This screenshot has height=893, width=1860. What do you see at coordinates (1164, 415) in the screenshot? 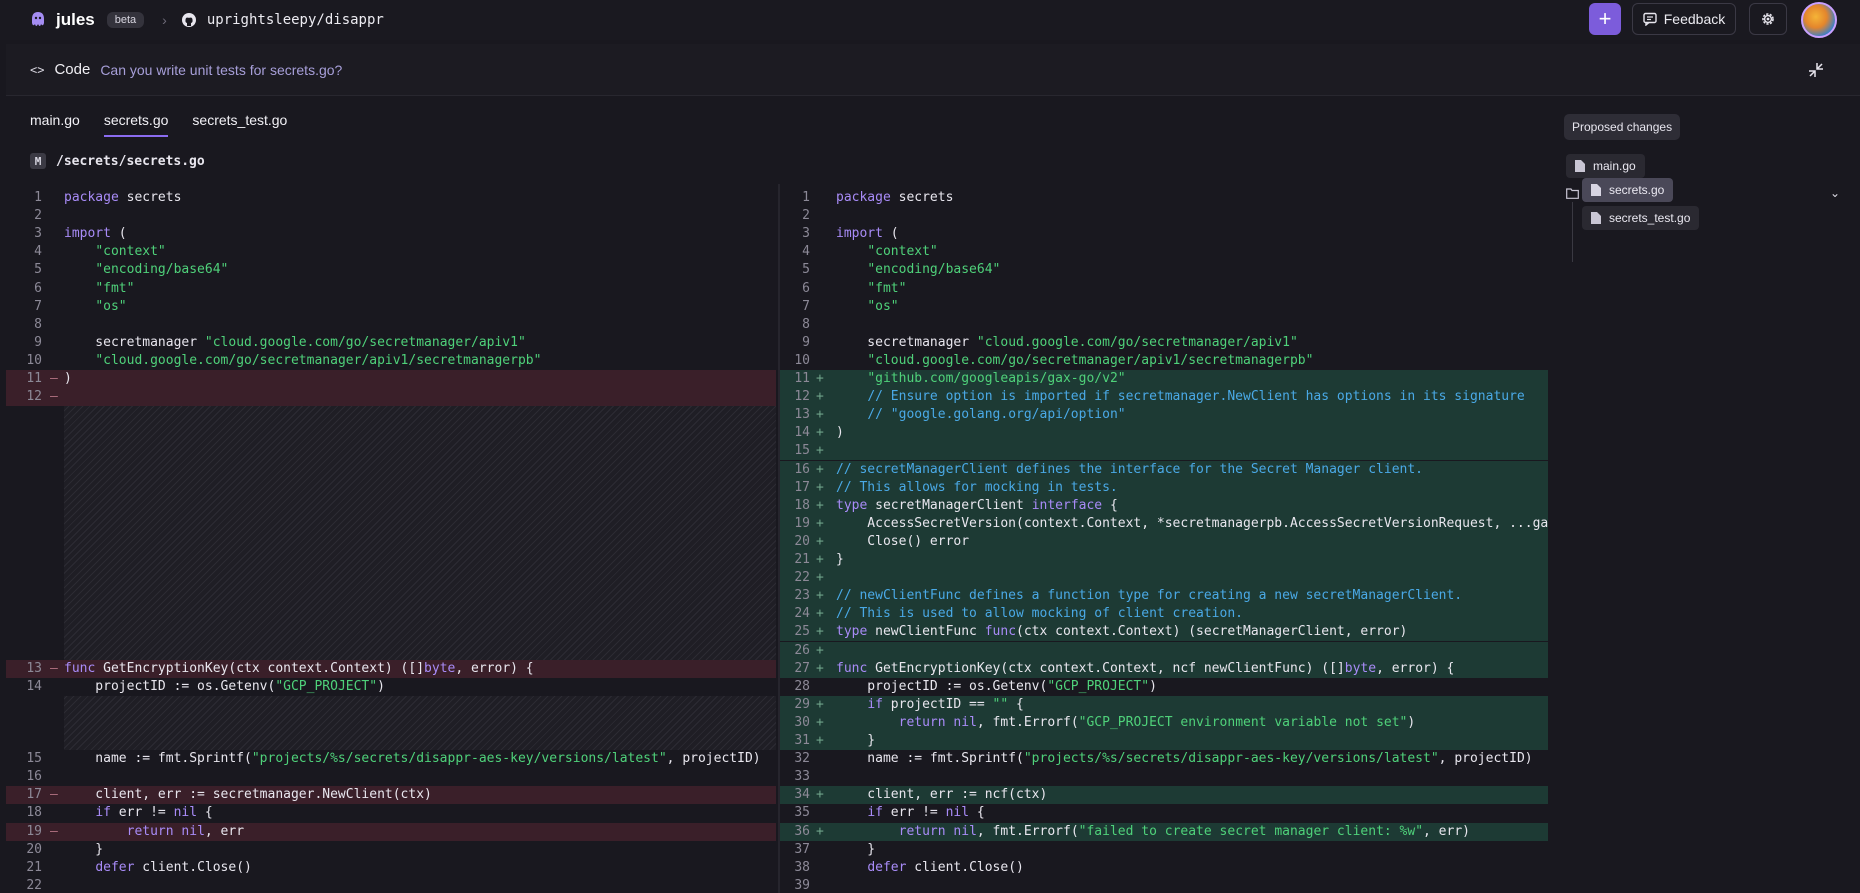
I see `added-line: 13 + // "google.golang.org/api/option"` at bounding box center [1164, 415].